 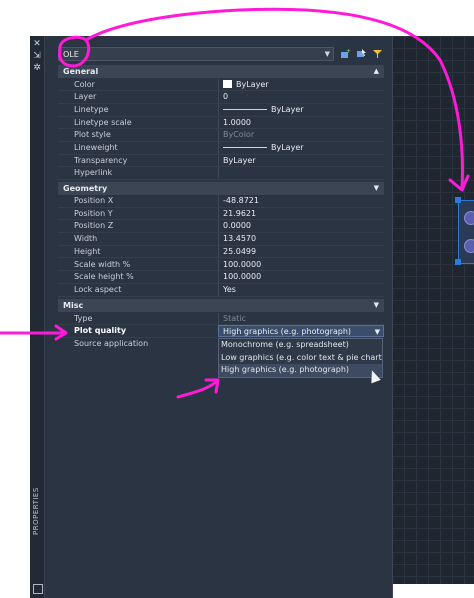 I want to click on property-row-scale-width: Scale width % 100.0000, so click(x=221, y=265).